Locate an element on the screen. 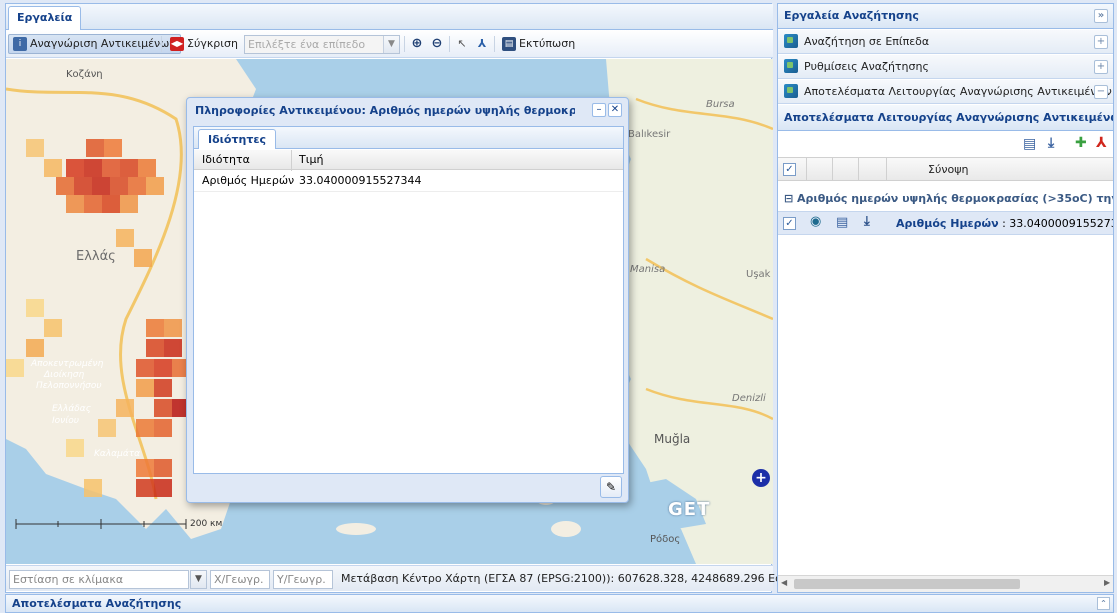 The width and height of the screenshot is (1117, 613). scale-label: 200 км is located at coordinates (206, 524).